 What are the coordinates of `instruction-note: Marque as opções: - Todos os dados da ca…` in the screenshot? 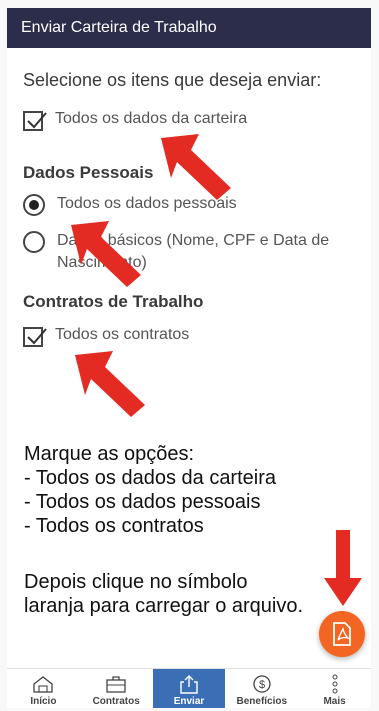 It's located at (150, 490).